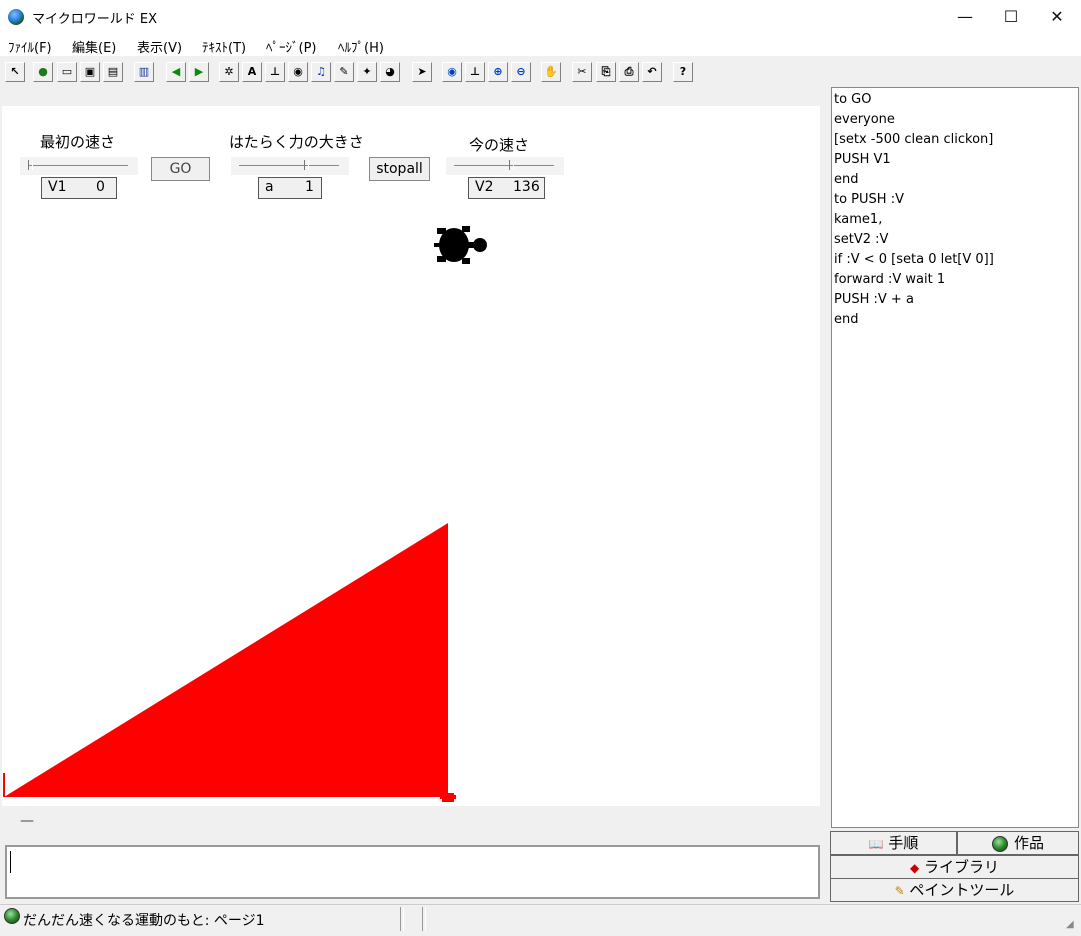  I want to click on undo-button: ↶, so click(652, 72).